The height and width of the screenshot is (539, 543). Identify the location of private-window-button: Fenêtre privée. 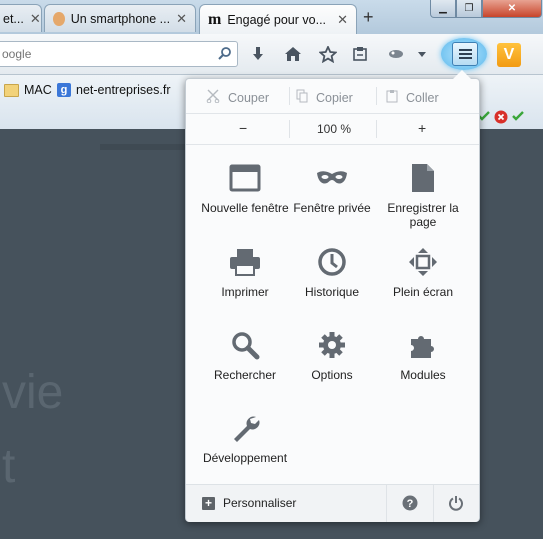
(332, 188).